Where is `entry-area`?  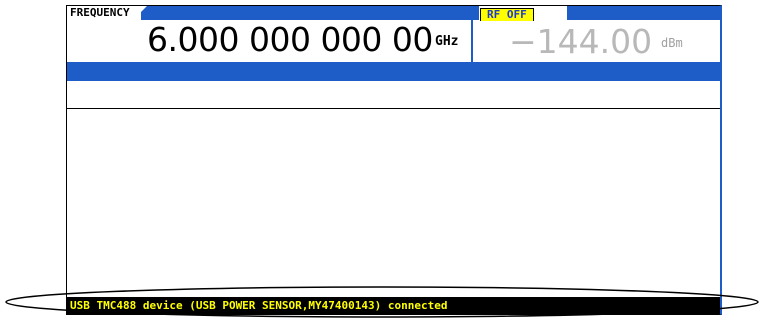
entry-area is located at coordinates (393, 95).